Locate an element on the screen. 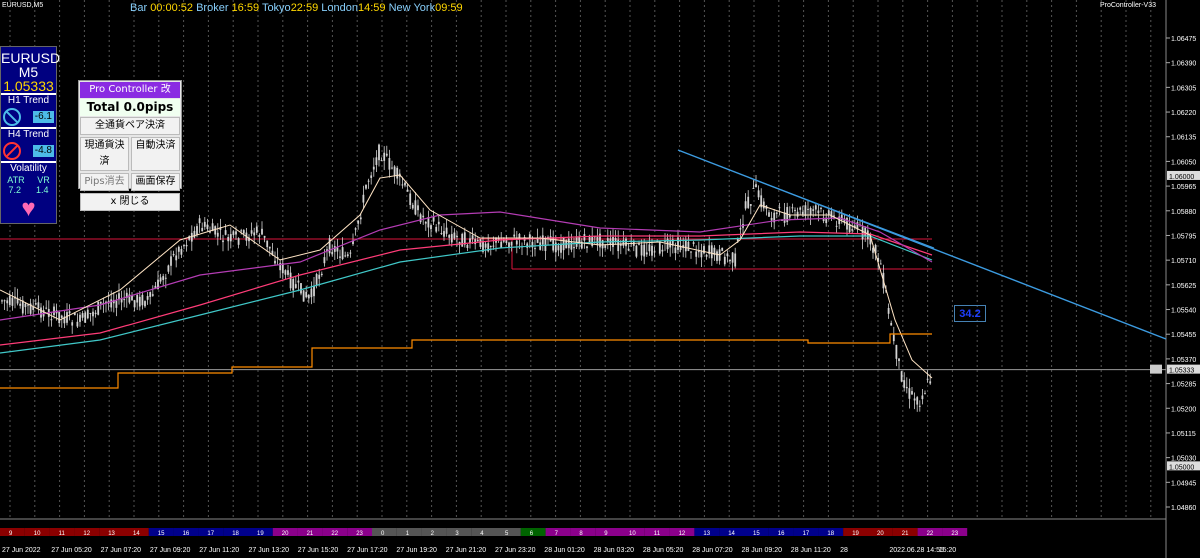 The height and width of the screenshot is (558, 1200). london-time-label: London is located at coordinates (339, 8).